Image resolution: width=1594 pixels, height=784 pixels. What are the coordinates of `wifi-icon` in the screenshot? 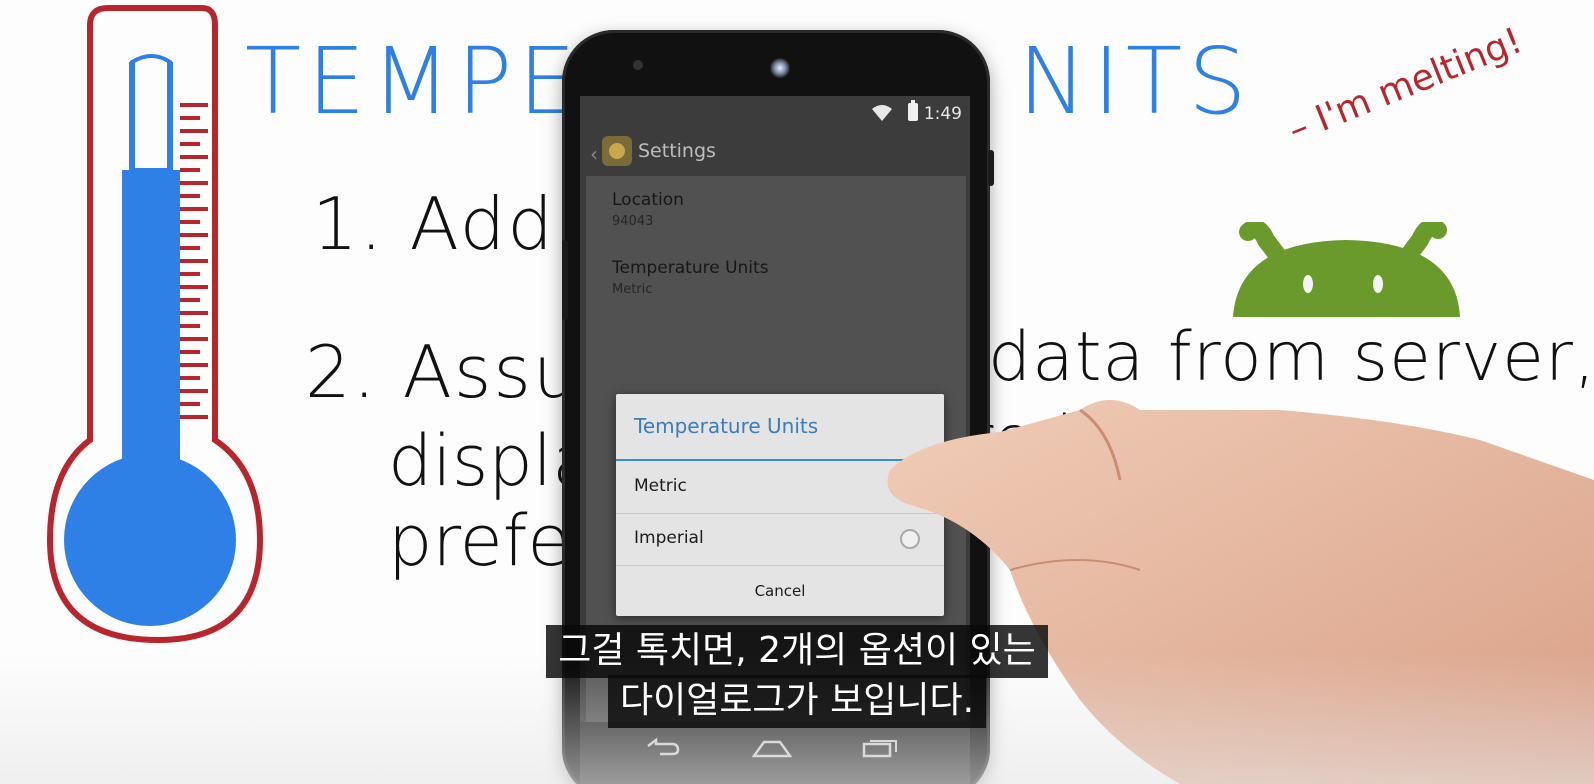 It's located at (882, 113).